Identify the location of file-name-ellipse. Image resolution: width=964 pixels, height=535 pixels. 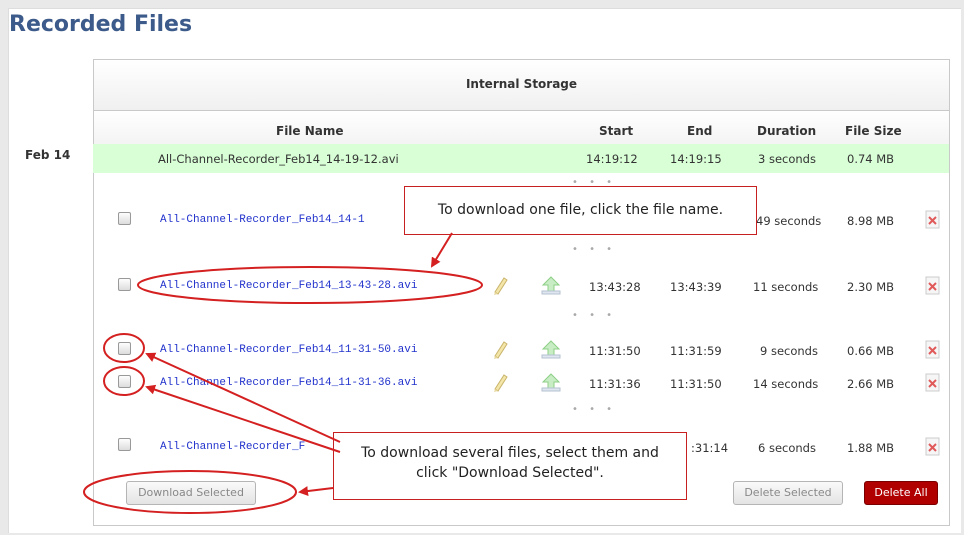
(310, 285).